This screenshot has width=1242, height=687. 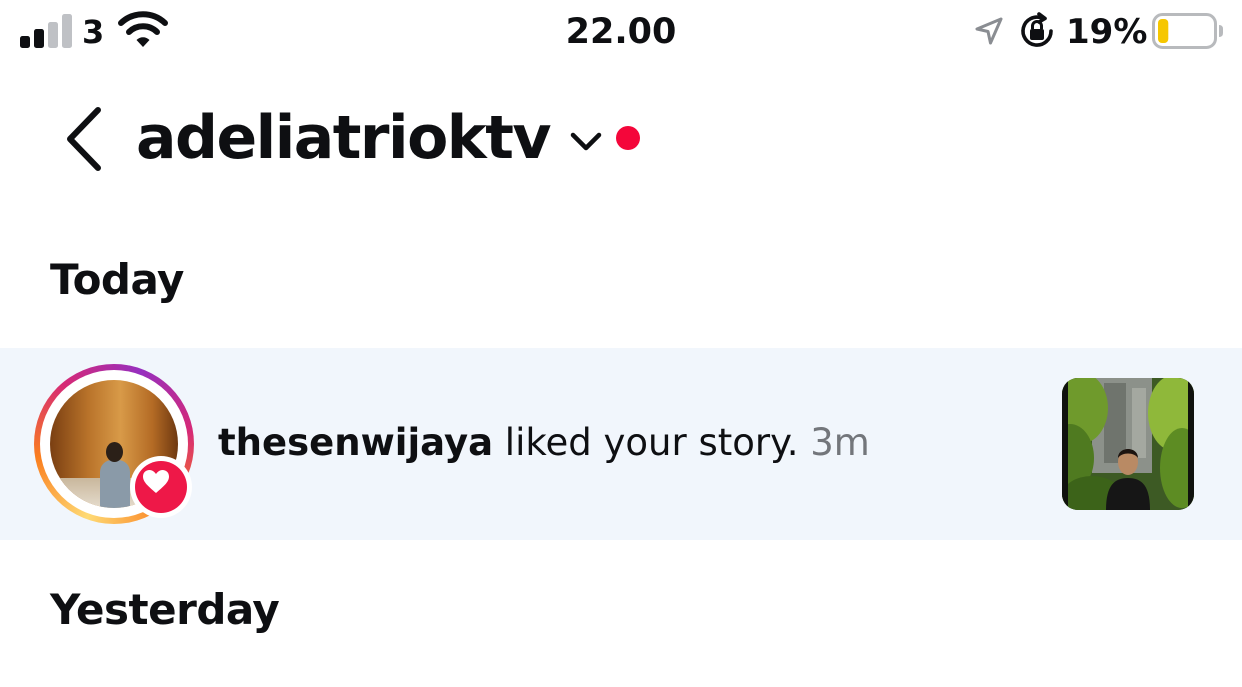 I want to click on wifi-icon, so click(x=143, y=29).